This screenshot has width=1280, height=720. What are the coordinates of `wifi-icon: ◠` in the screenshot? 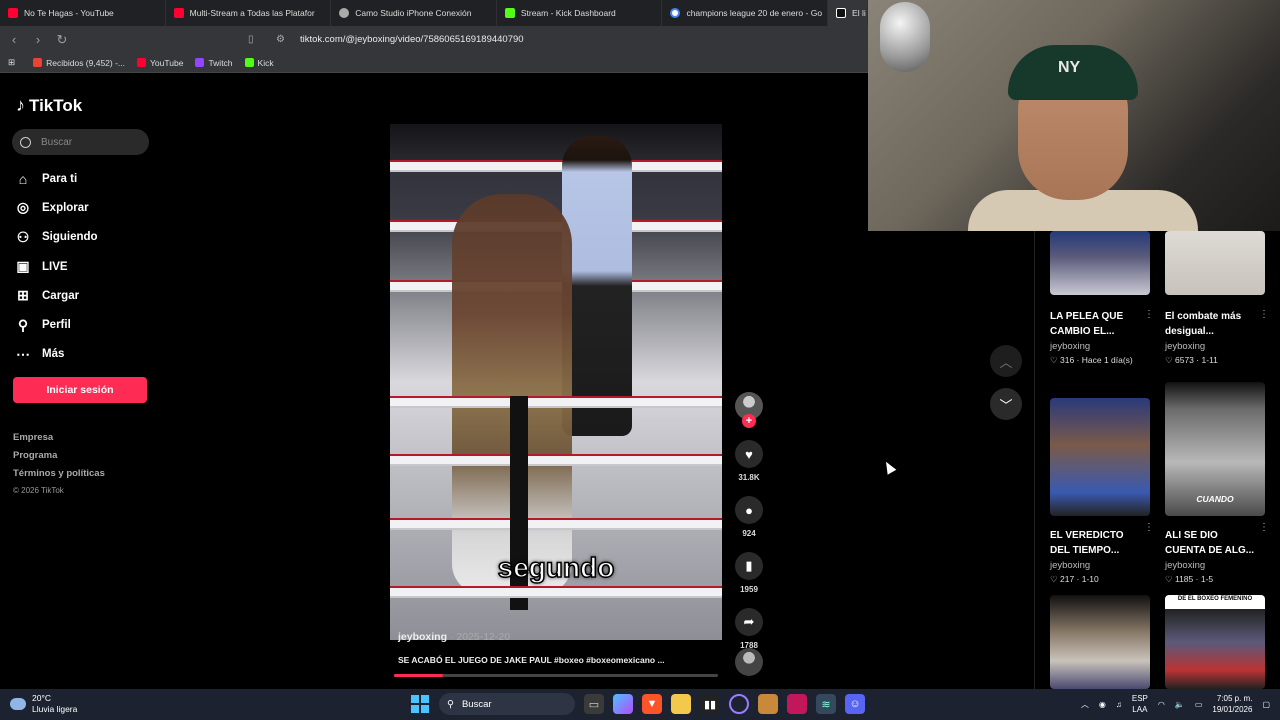 It's located at (1161, 704).